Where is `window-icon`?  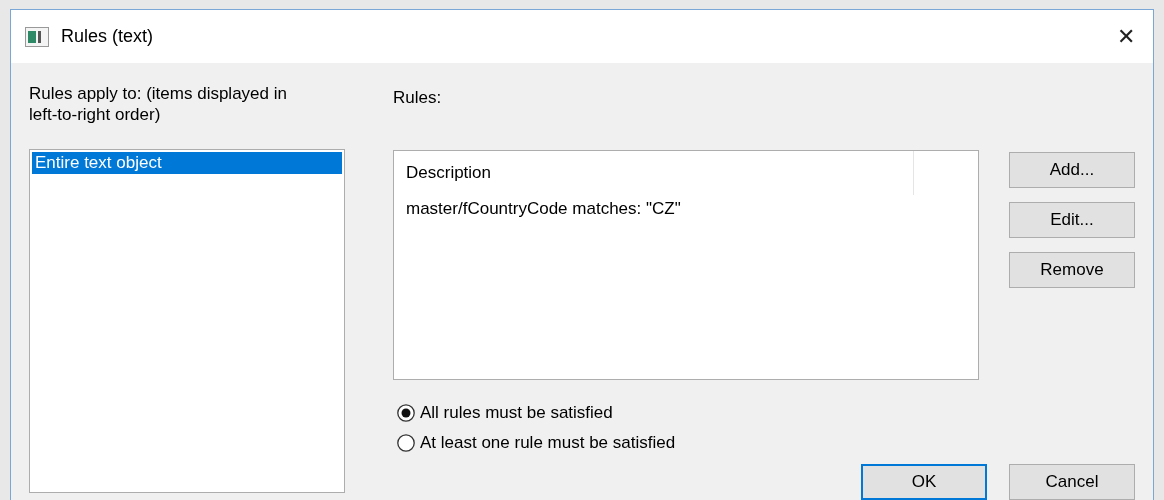 window-icon is located at coordinates (37, 36).